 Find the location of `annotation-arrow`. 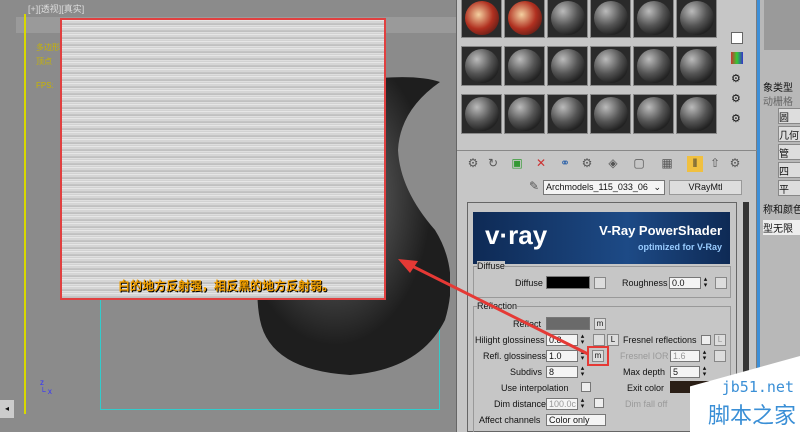

annotation-arrow is located at coordinates (493, 307).